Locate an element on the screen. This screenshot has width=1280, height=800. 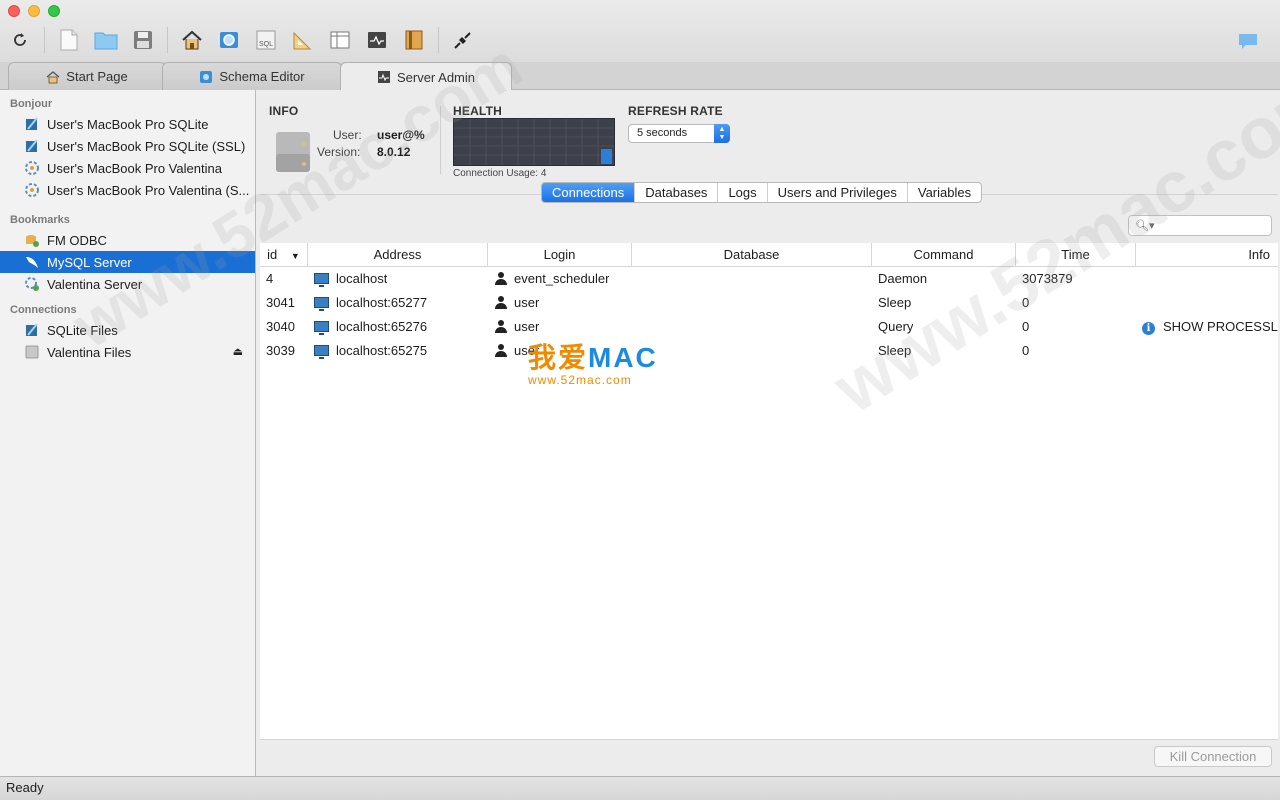
user-label: User: is located at coordinates (347, 135).